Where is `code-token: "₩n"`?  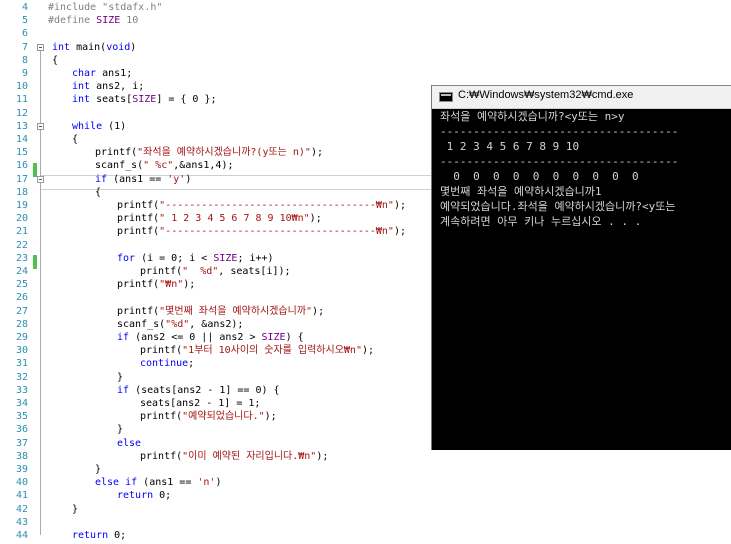 code-token: "₩n" is located at coordinates (171, 285).